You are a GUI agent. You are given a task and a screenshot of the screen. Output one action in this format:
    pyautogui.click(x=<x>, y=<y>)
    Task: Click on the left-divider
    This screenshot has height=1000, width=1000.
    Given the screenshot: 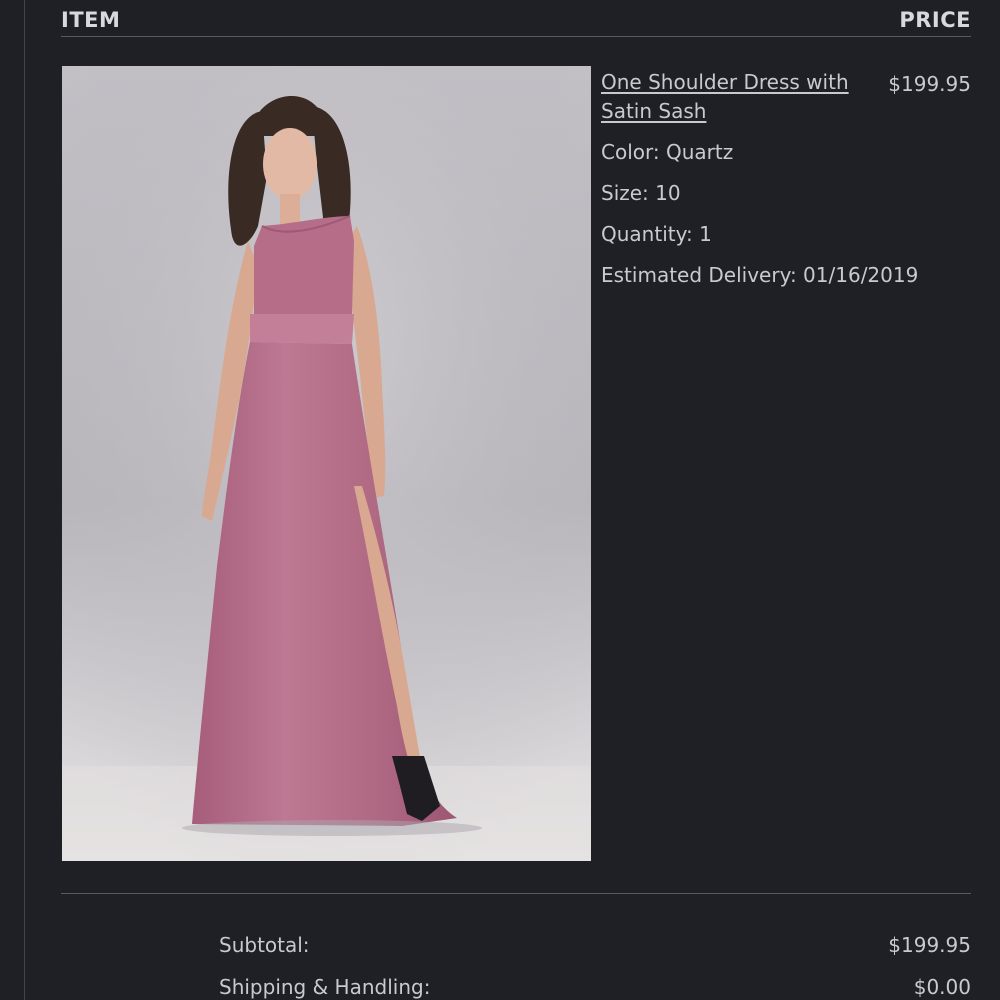 What is the action you would take?
    pyautogui.click(x=24, y=500)
    